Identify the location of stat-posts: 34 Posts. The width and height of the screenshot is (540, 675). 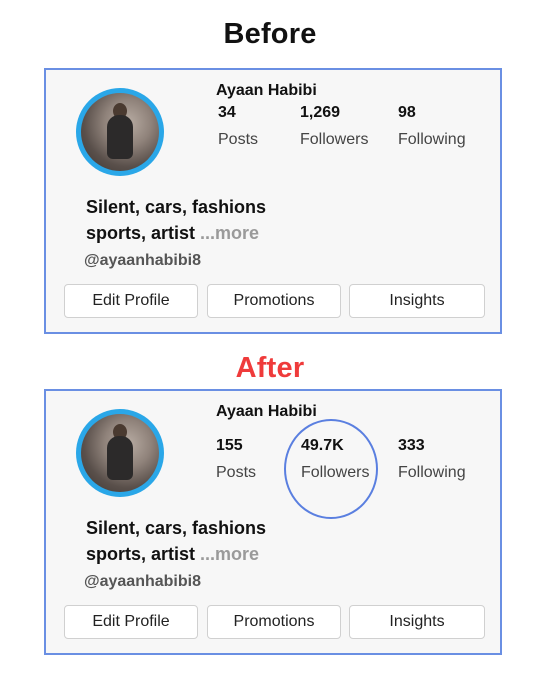
(258, 126).